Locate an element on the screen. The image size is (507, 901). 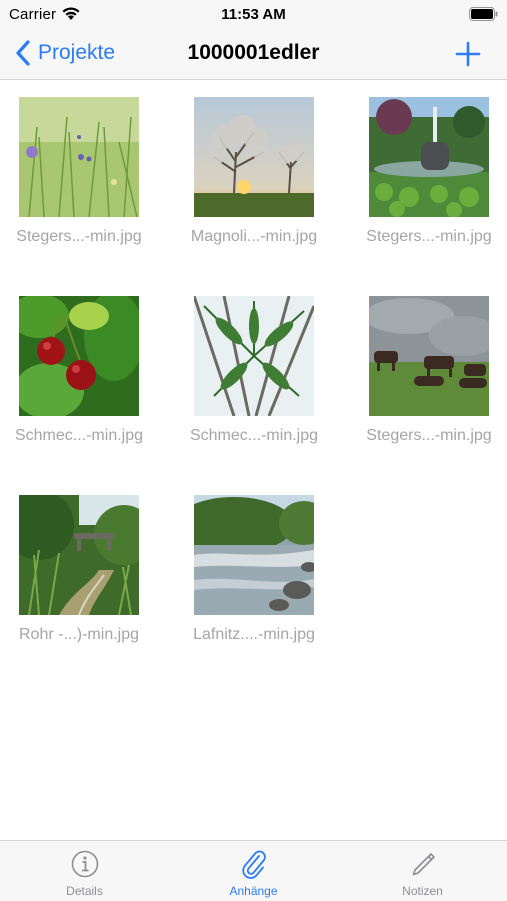
tab-details-label: Details is located at coordinates (84, 891).